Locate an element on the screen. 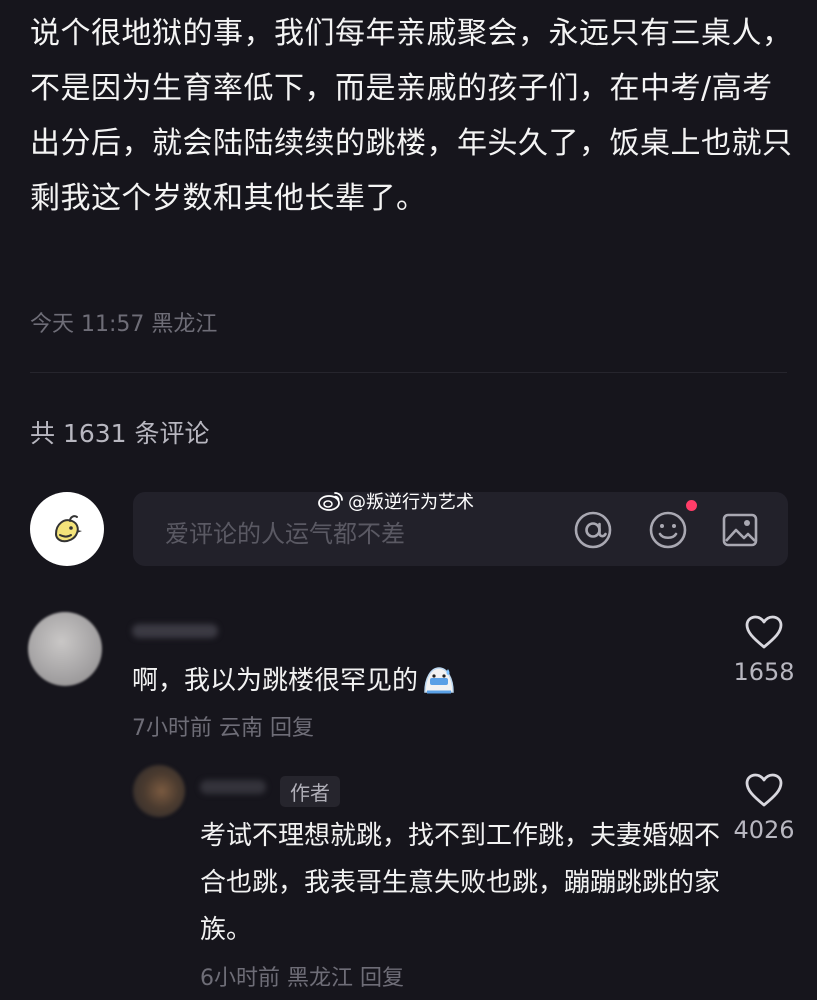  comment-text: 啊，我以为跳楼很罕见的 is located at coordinates (294, 678).